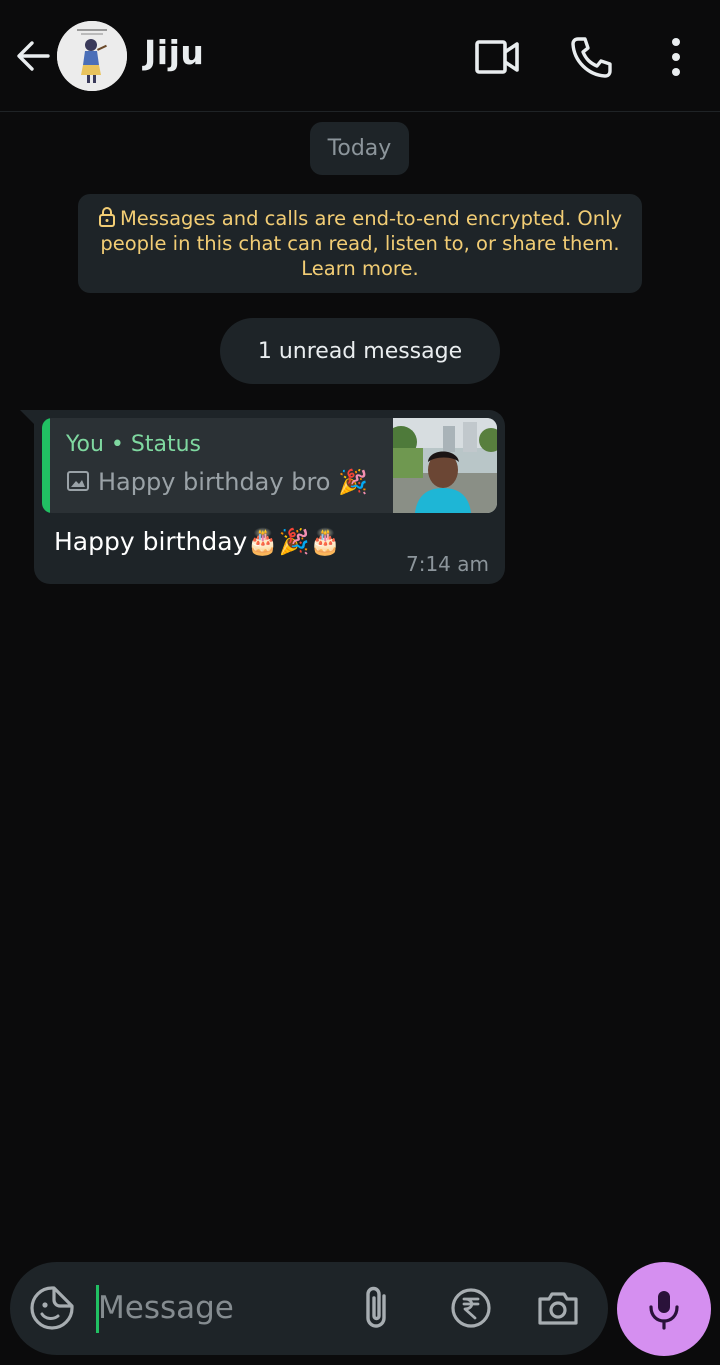 Image resolution: width=720 pixels, height=1365 pixels. Describe the element at coordinates (447, 564) in the screenshot. I see `message-time: 7:14 am` at that location.